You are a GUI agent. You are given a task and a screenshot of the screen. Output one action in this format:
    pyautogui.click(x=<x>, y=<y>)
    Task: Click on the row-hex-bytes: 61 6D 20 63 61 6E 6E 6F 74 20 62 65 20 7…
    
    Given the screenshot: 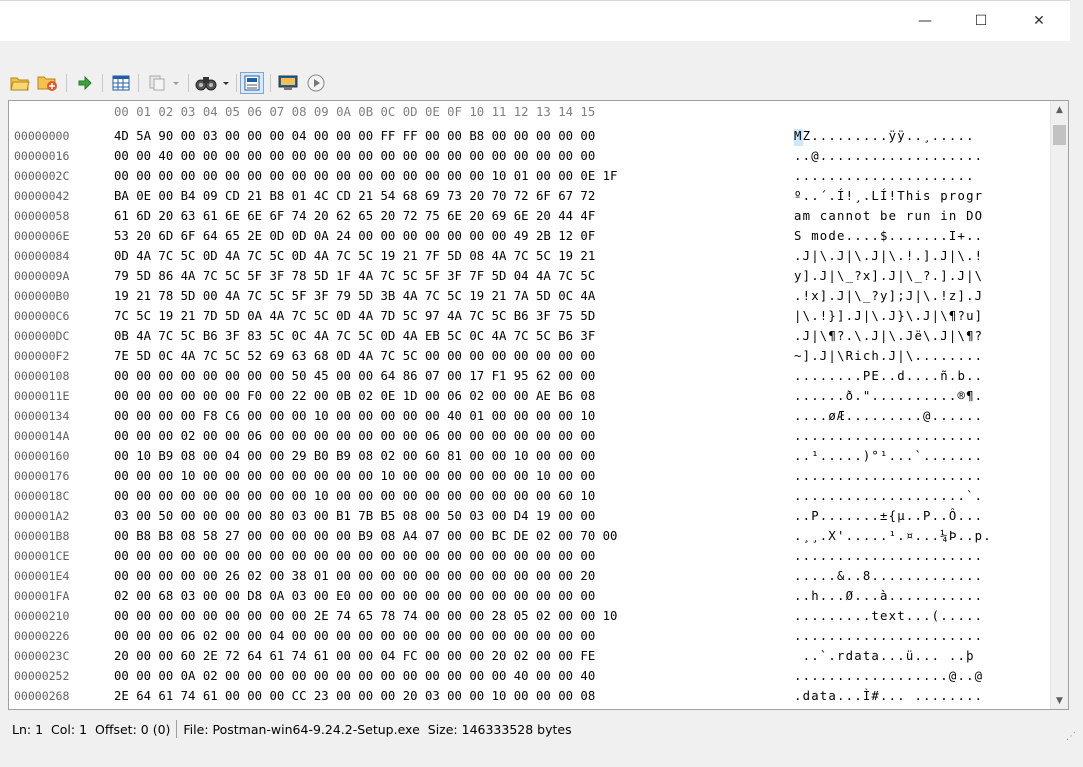 What is the action you would take?
    pyautogui.click(x=354, y=216)
    